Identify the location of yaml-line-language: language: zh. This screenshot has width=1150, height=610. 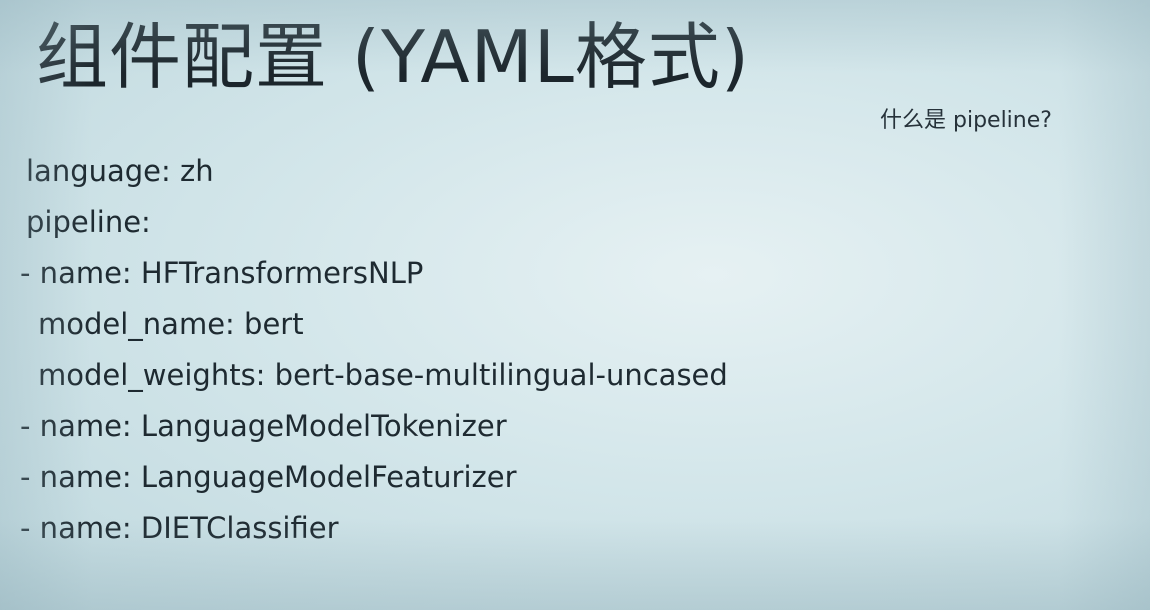
(120, 171).